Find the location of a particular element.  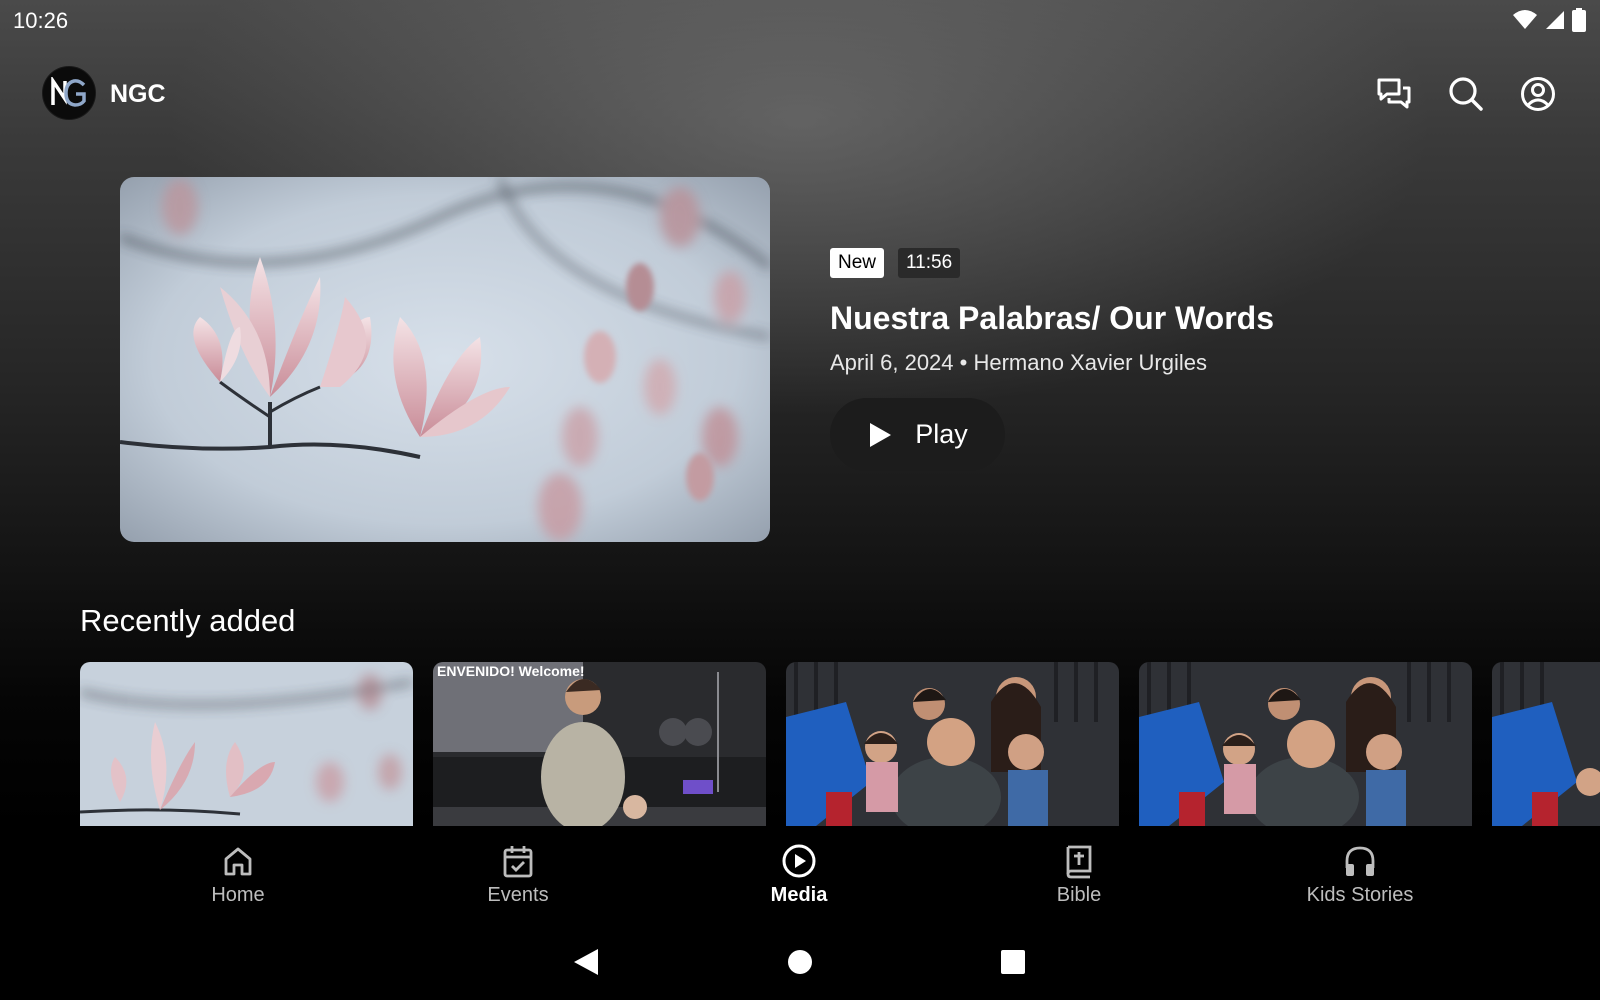

status-bar: 10:26 is located at coordinates (800, 20).